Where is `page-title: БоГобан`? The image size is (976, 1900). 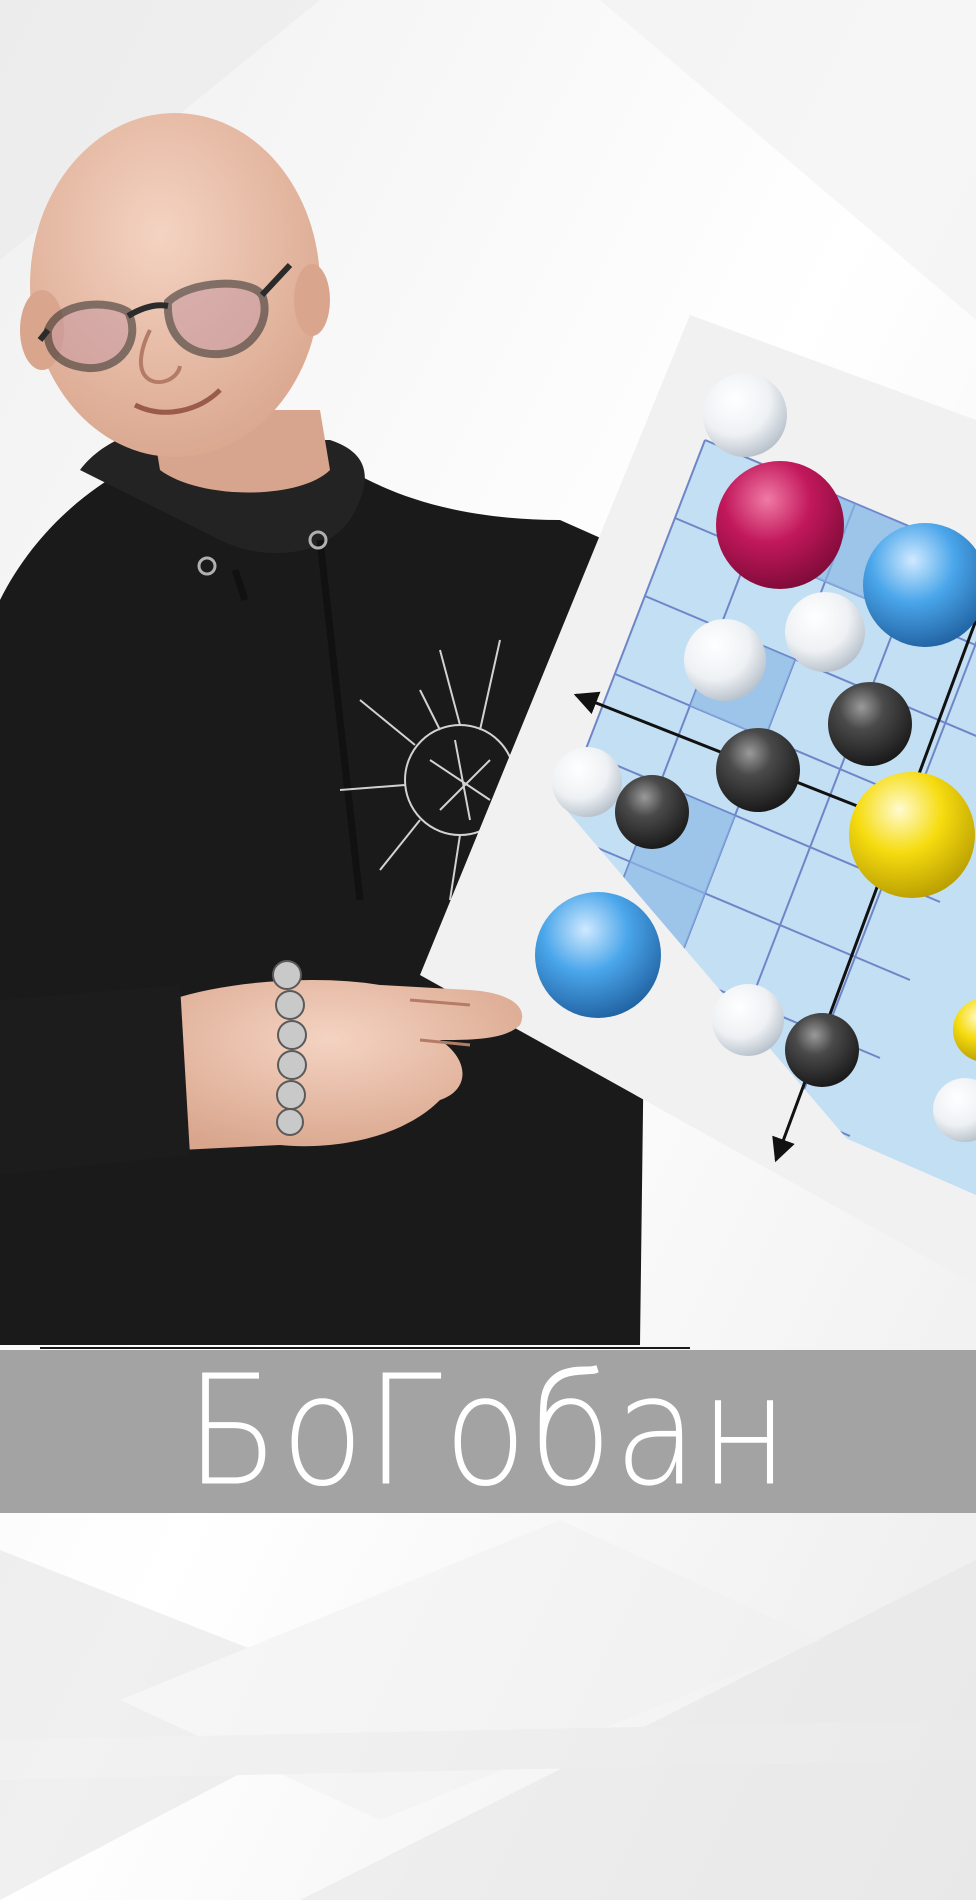
page-title: БоГобан is located at coordinates (488, 1431).